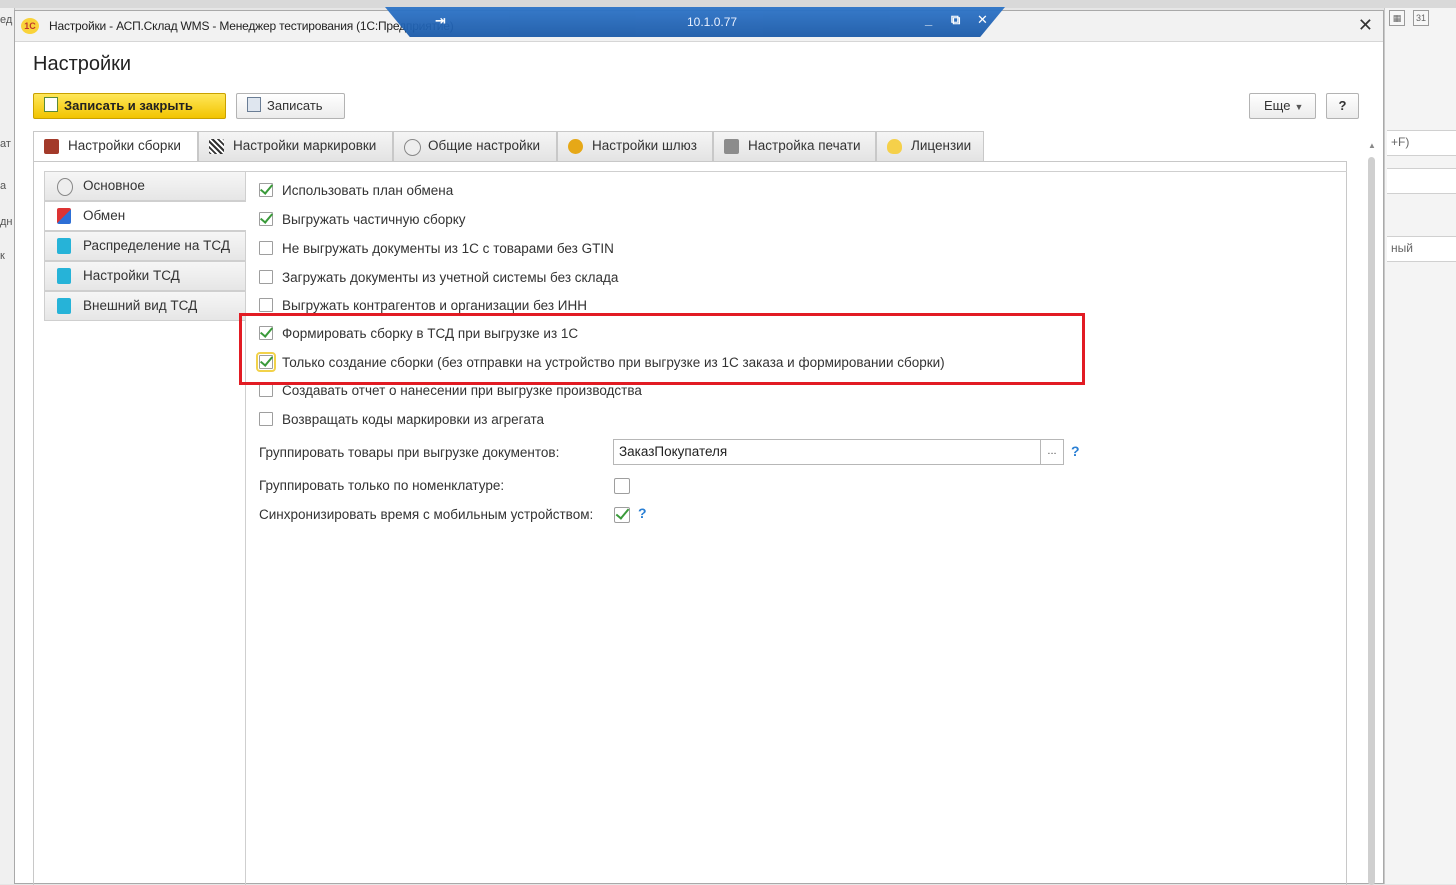 The height and width of the screenshot is (885, 1456). I want to click on tab-general-settings: Общие настройки, so click(475, 146).